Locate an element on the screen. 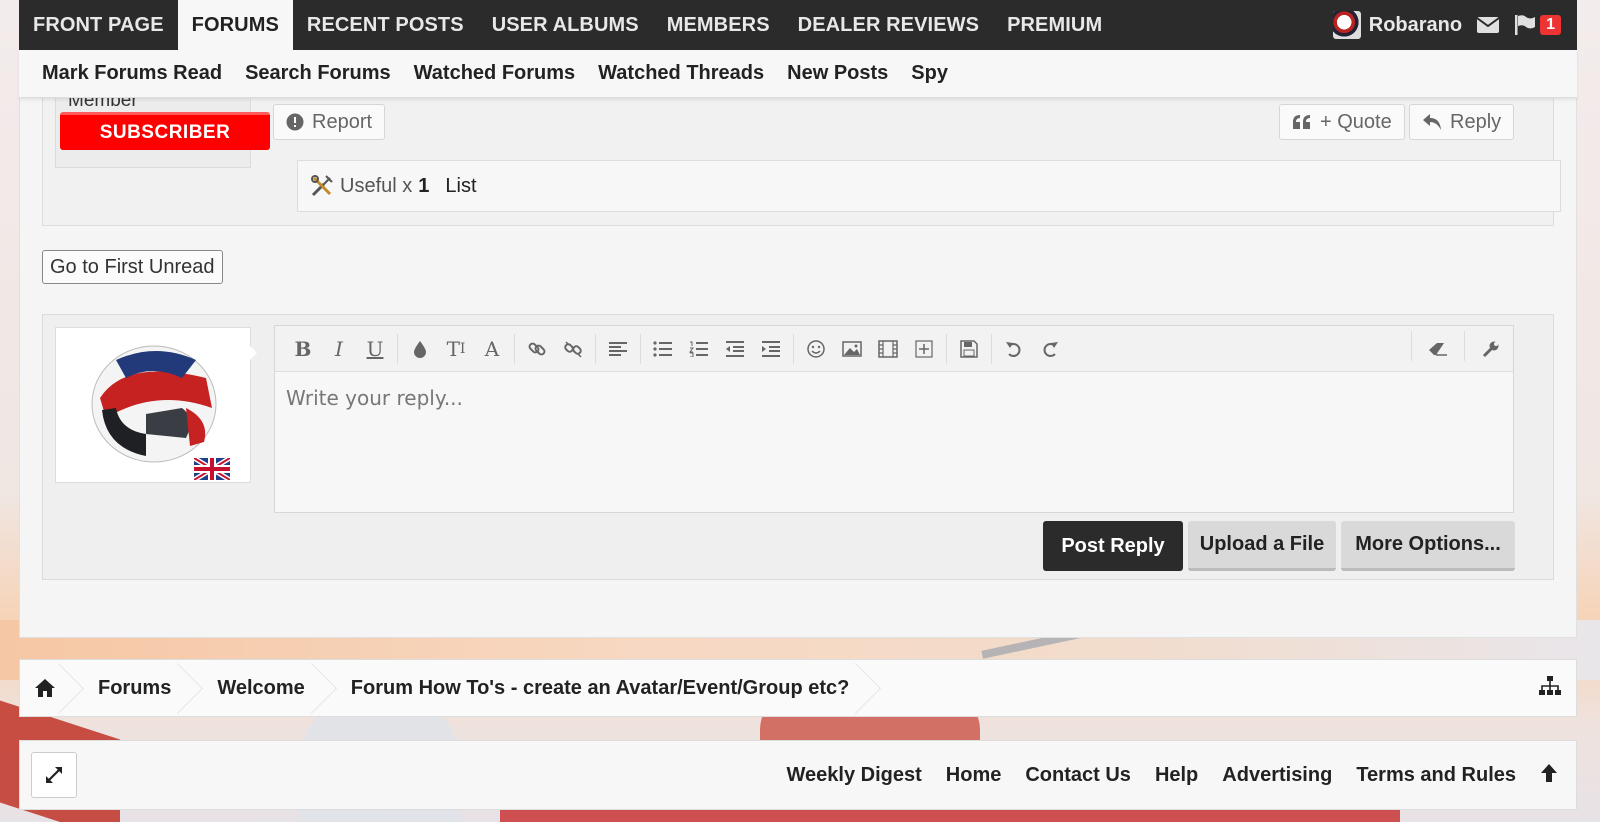 This screenshot has height=822, width=1600. sitemap-icon is located at coordinates (1557, 688).